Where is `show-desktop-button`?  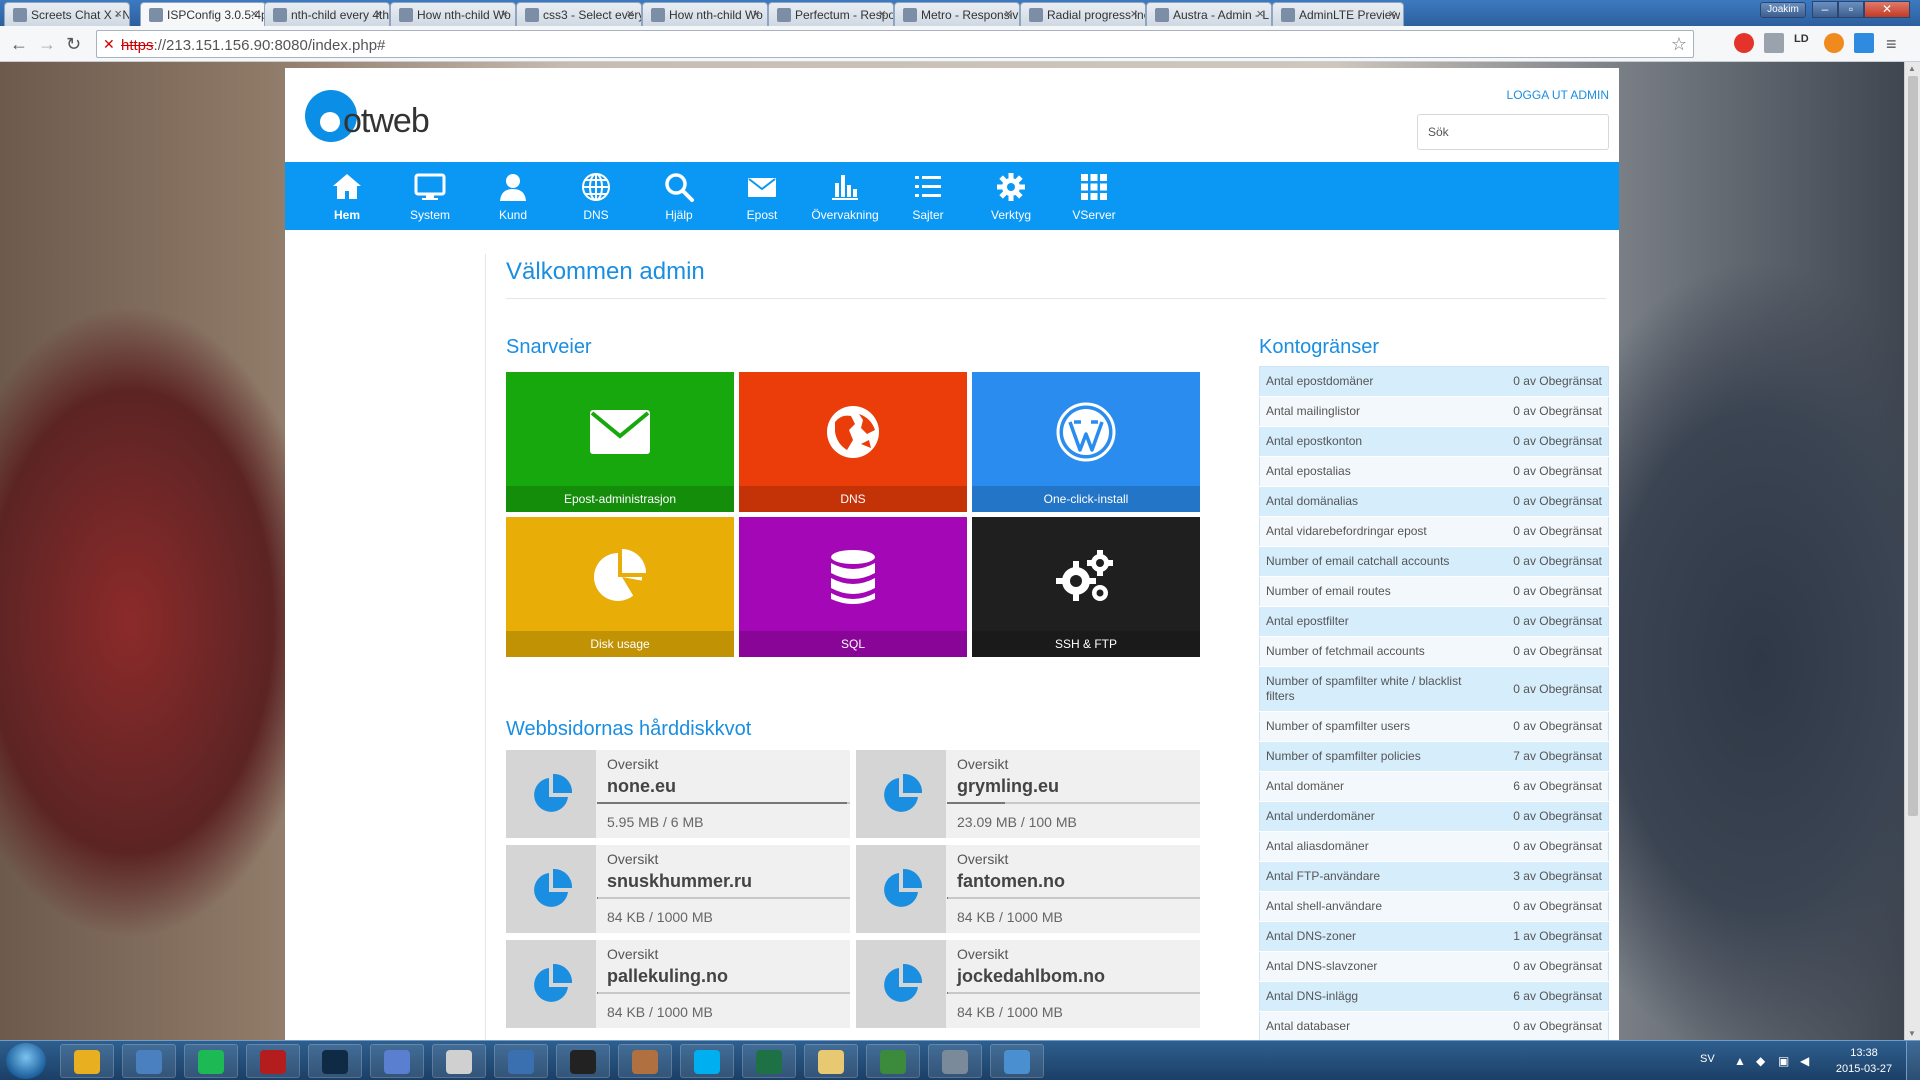 show-desktop-button is located at coordinates (1913, 1060).